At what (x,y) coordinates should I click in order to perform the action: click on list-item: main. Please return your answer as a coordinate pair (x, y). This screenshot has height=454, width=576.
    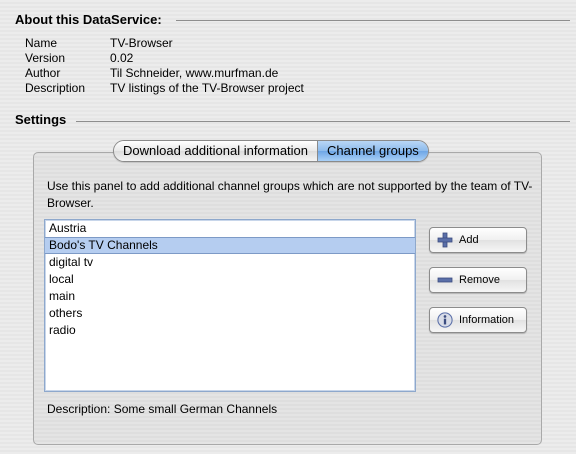
    Looking at the image, I should click on (230, 296).